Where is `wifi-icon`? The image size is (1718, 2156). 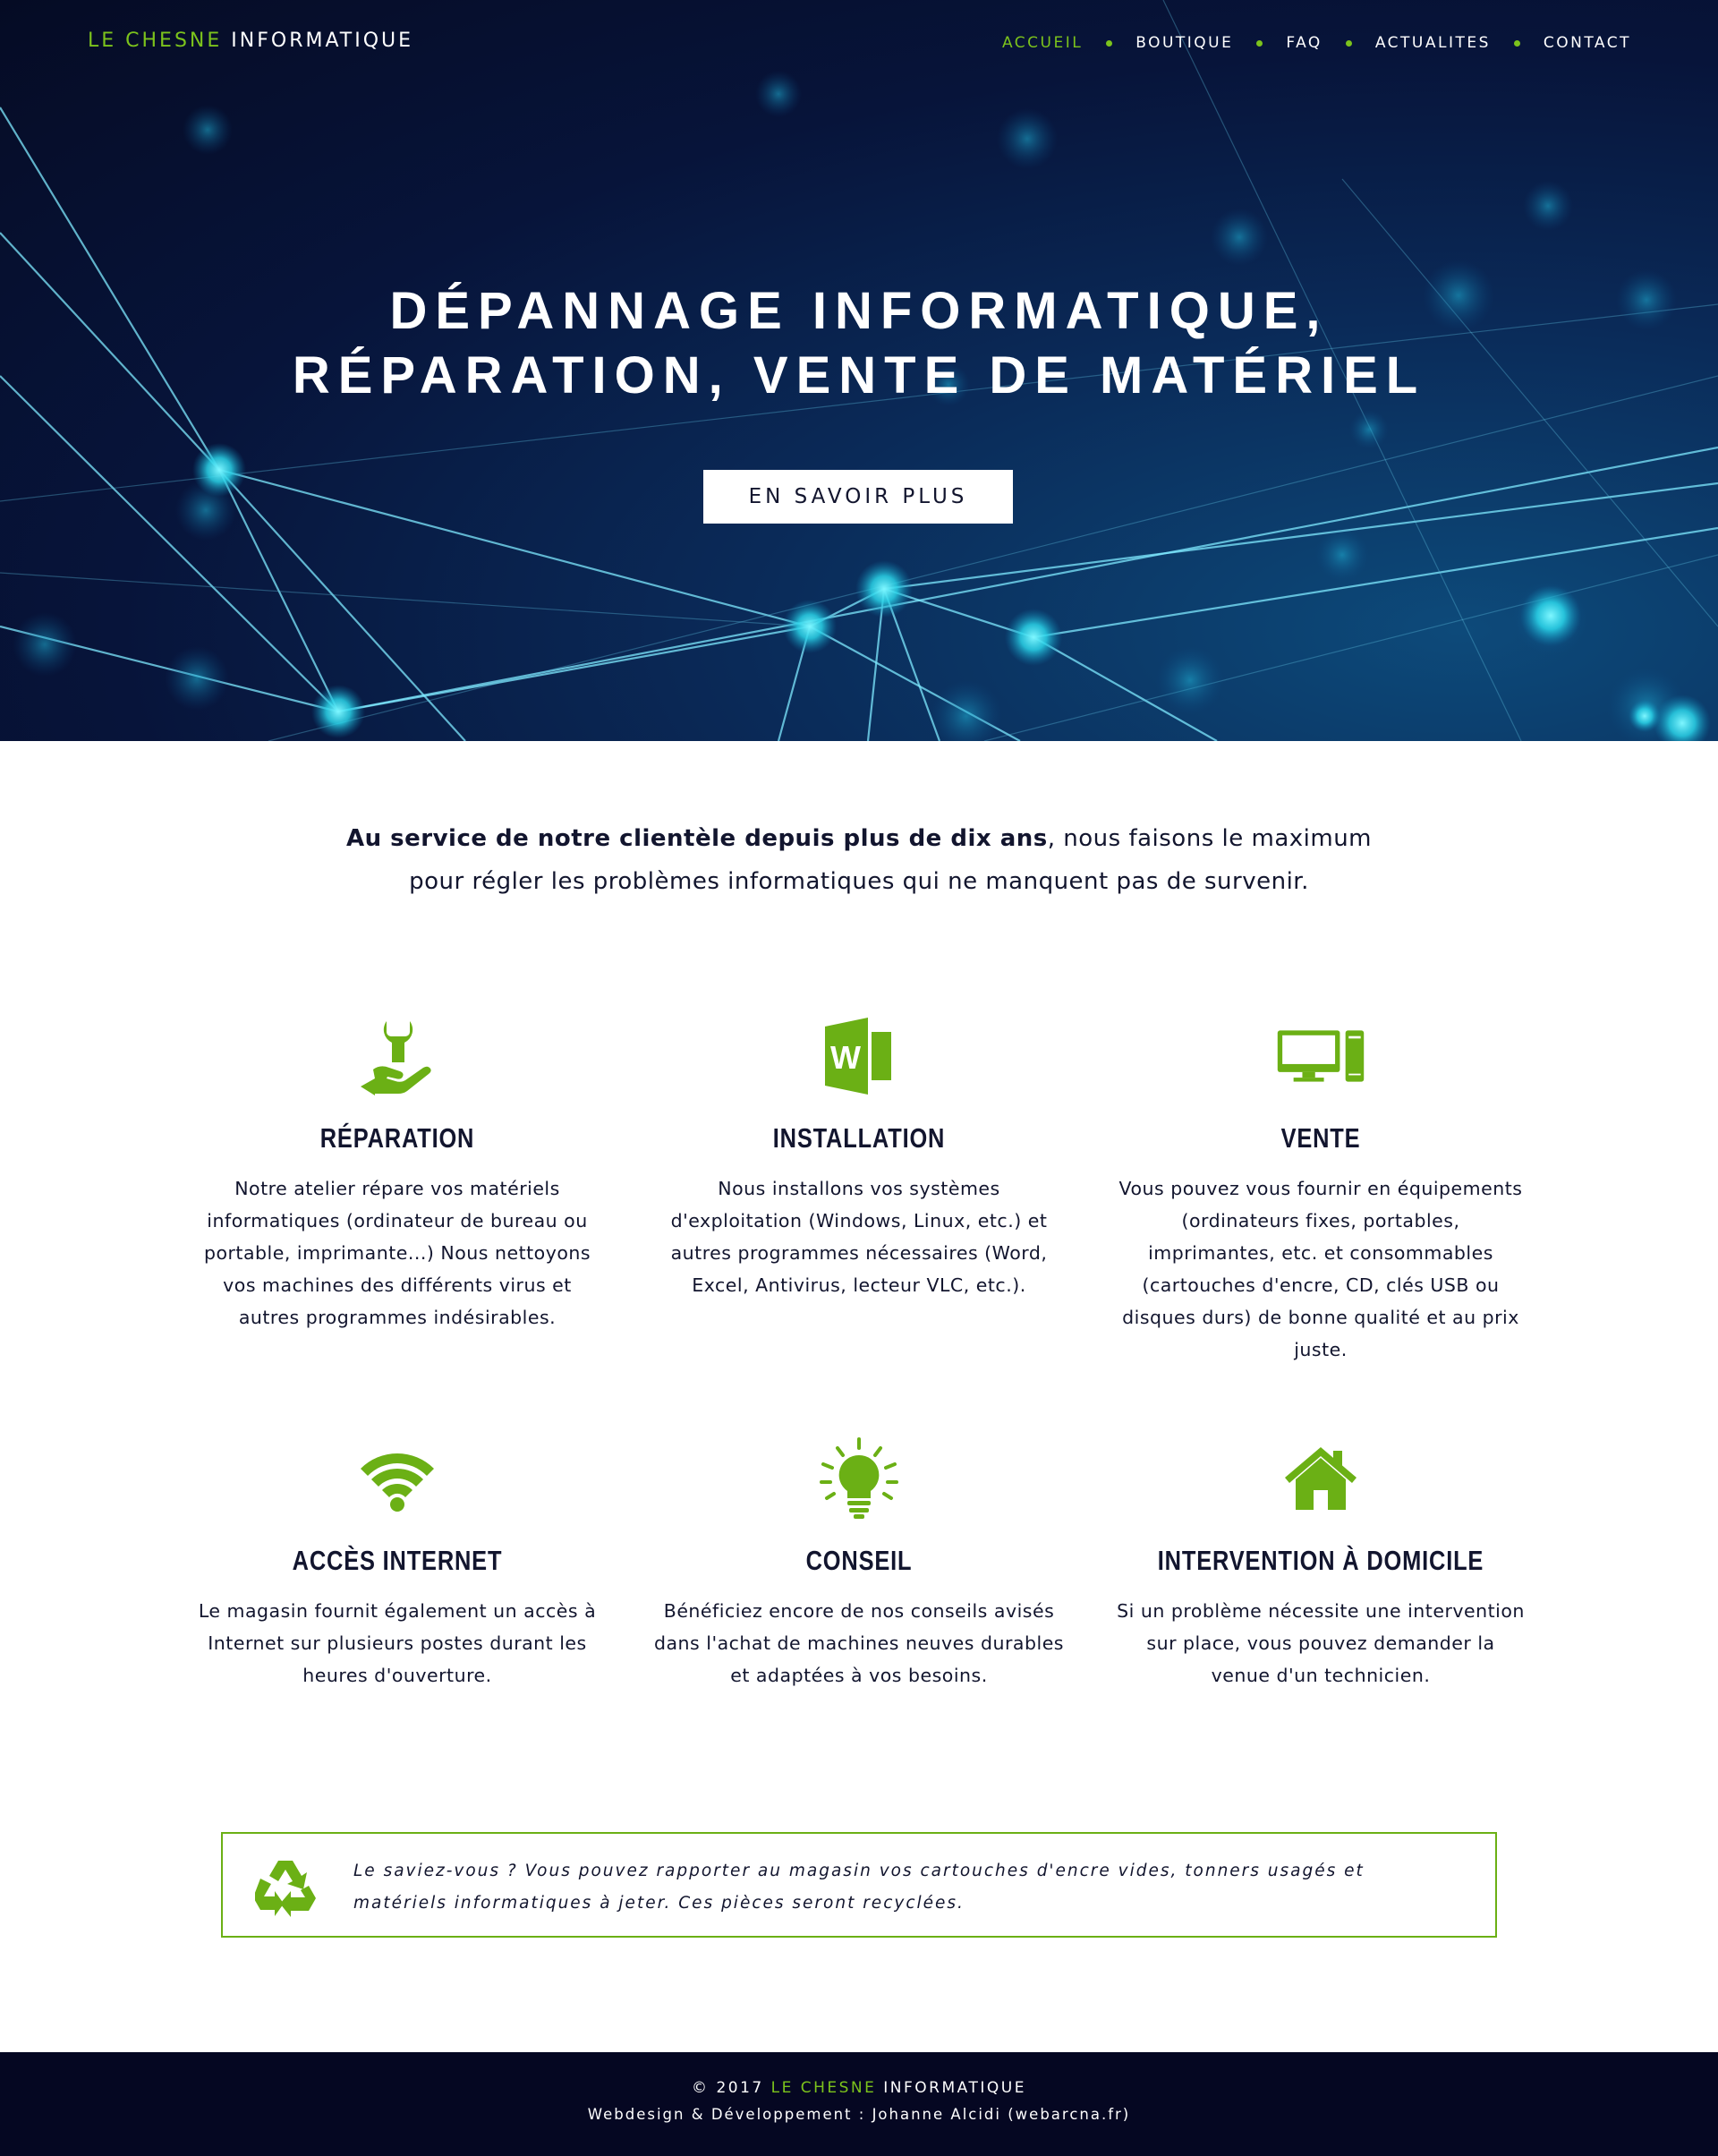
wifi-icon is located at coordinates (397, 1478).